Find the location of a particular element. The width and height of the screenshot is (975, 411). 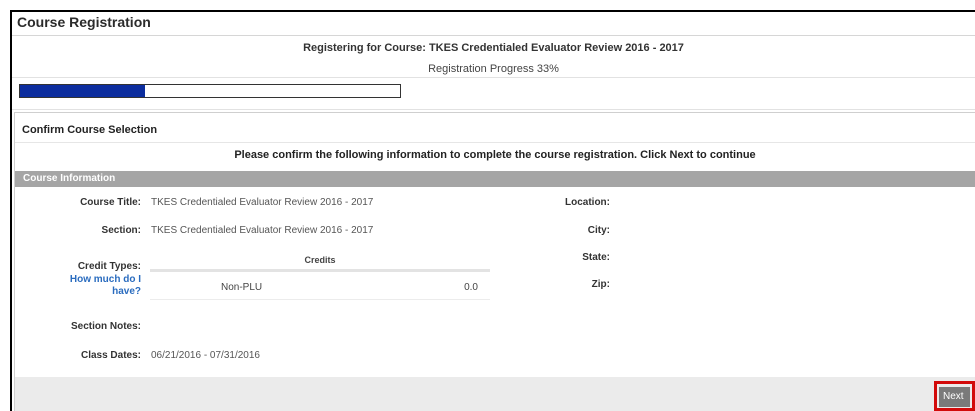

next-button-highlight: Next is located at coordinates (954, 396).